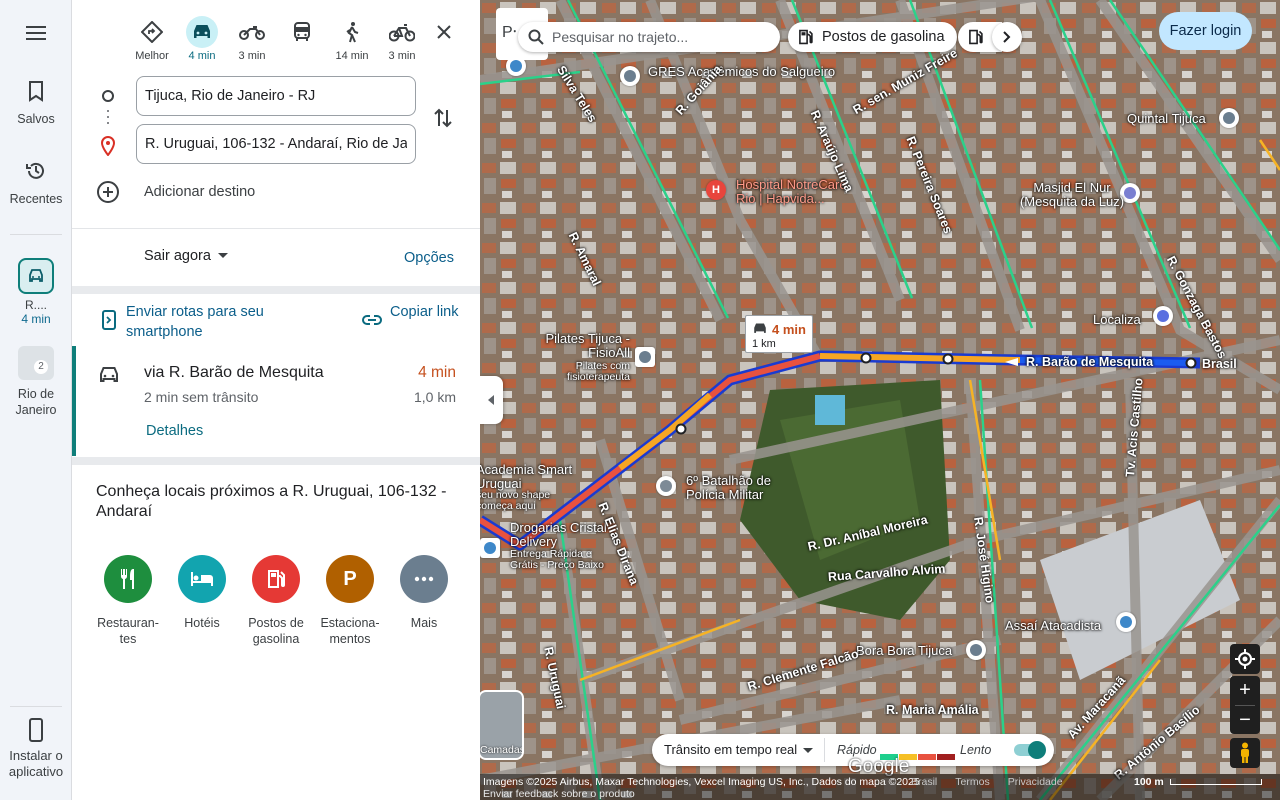 This screenshot has width=1280, height=800. I want to click on saved-button: Salvos, so click(36, 103).